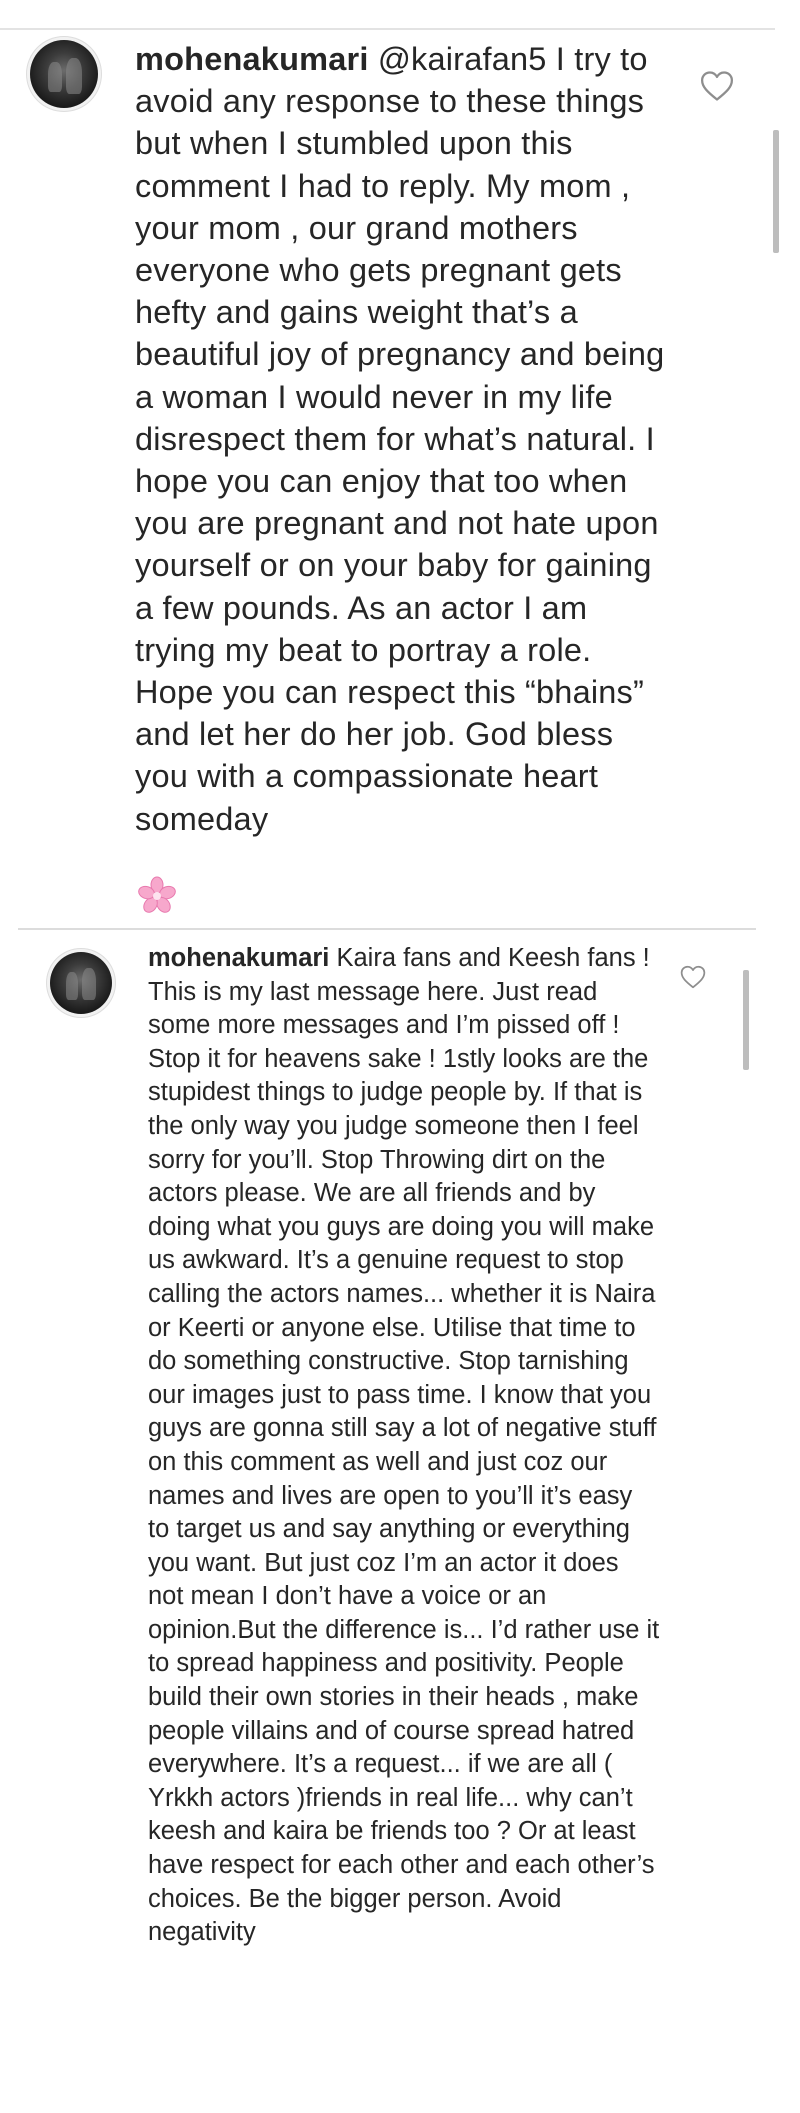 The image size is (800, 2113). I want to click on comment-mention: @kairafan5, so click(462, 59).